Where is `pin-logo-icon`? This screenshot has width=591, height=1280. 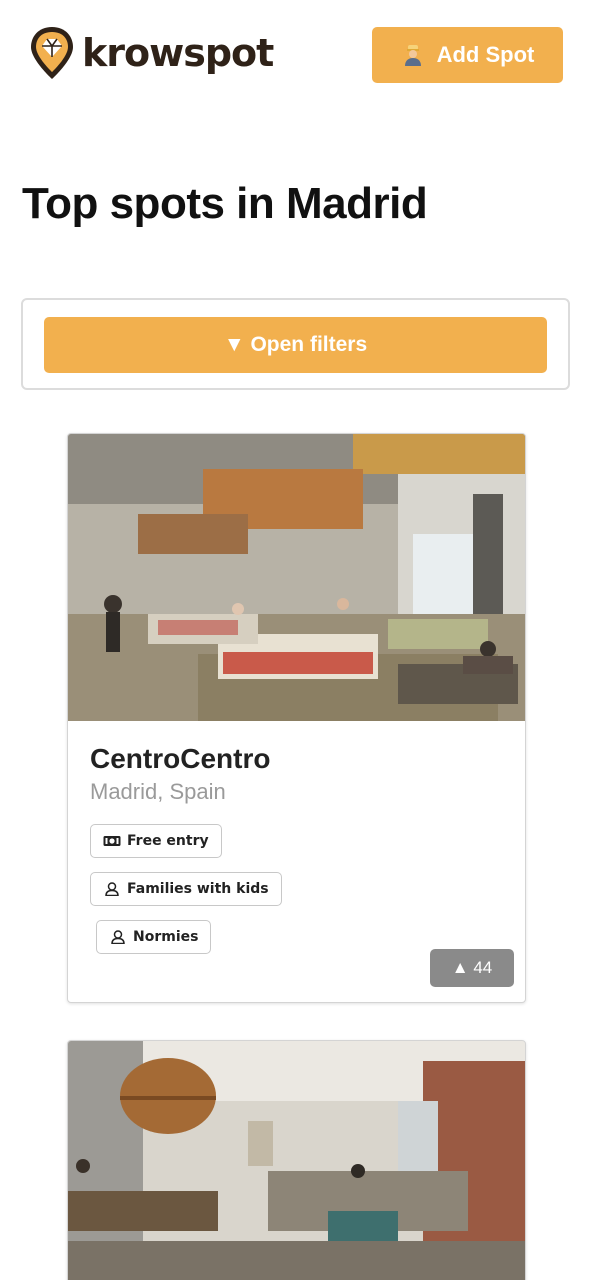
pin-logo-icon is located at coordinates (52, 53).